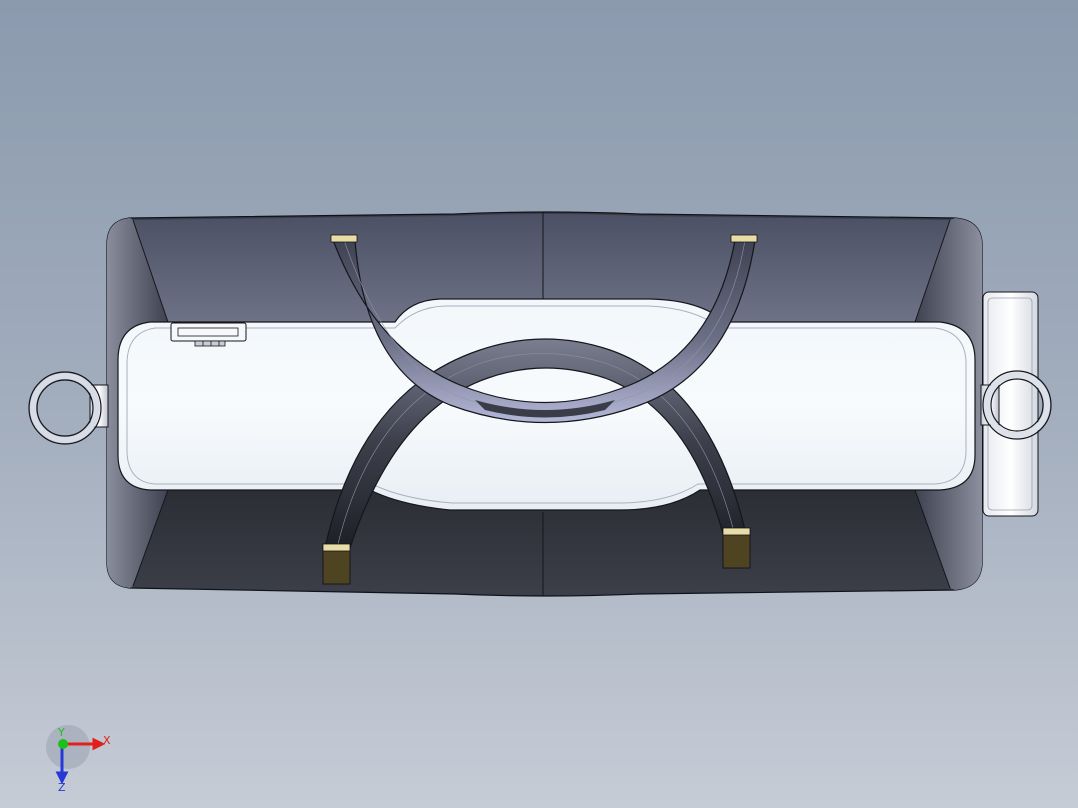  What do you see at coordinates (61, 732) in the screenshot?
I see `axis-y-label: Y` at bounding box center [61, 732].